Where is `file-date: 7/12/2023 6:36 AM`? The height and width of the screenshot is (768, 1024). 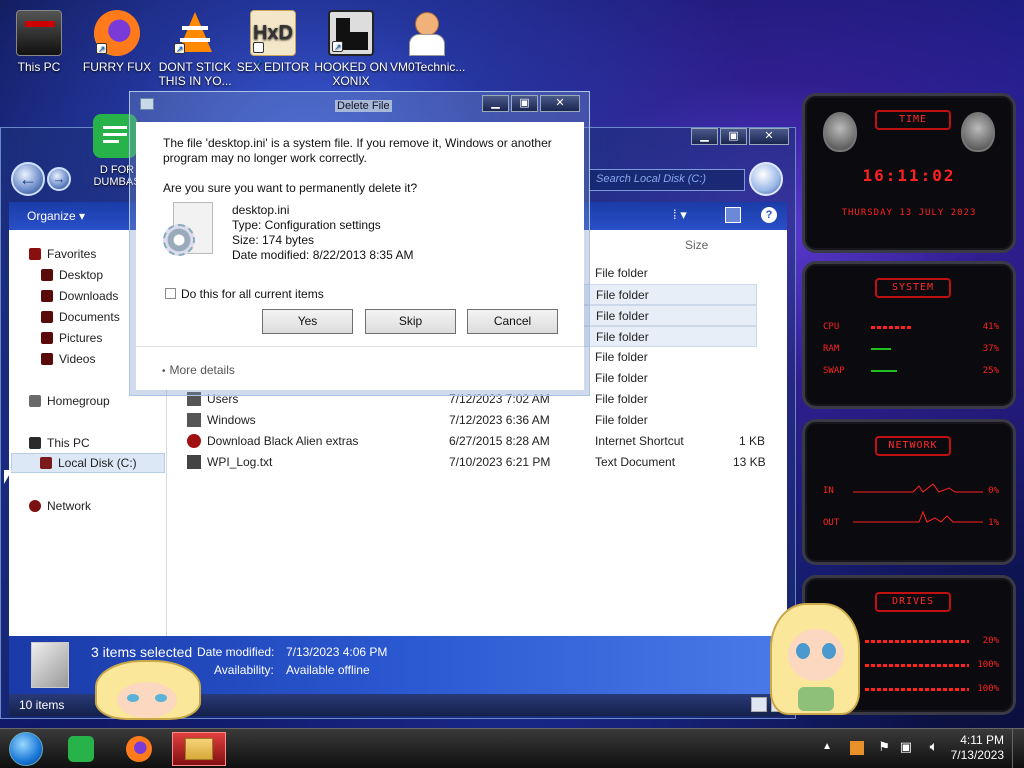
file-date: 7/12/2023 6:36 AM is located at coordinates (499, 420).